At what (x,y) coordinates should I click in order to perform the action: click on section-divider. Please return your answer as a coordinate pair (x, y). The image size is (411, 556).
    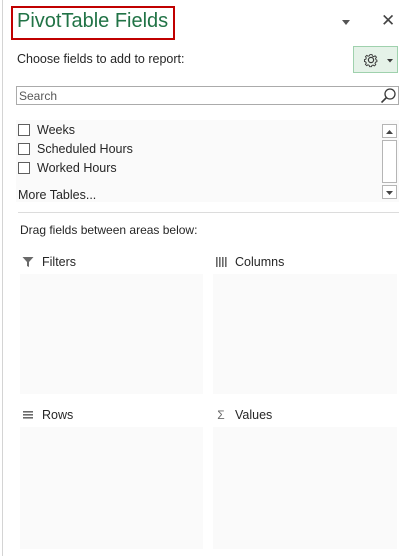
    Looking at the image, I should click on (208, 212).